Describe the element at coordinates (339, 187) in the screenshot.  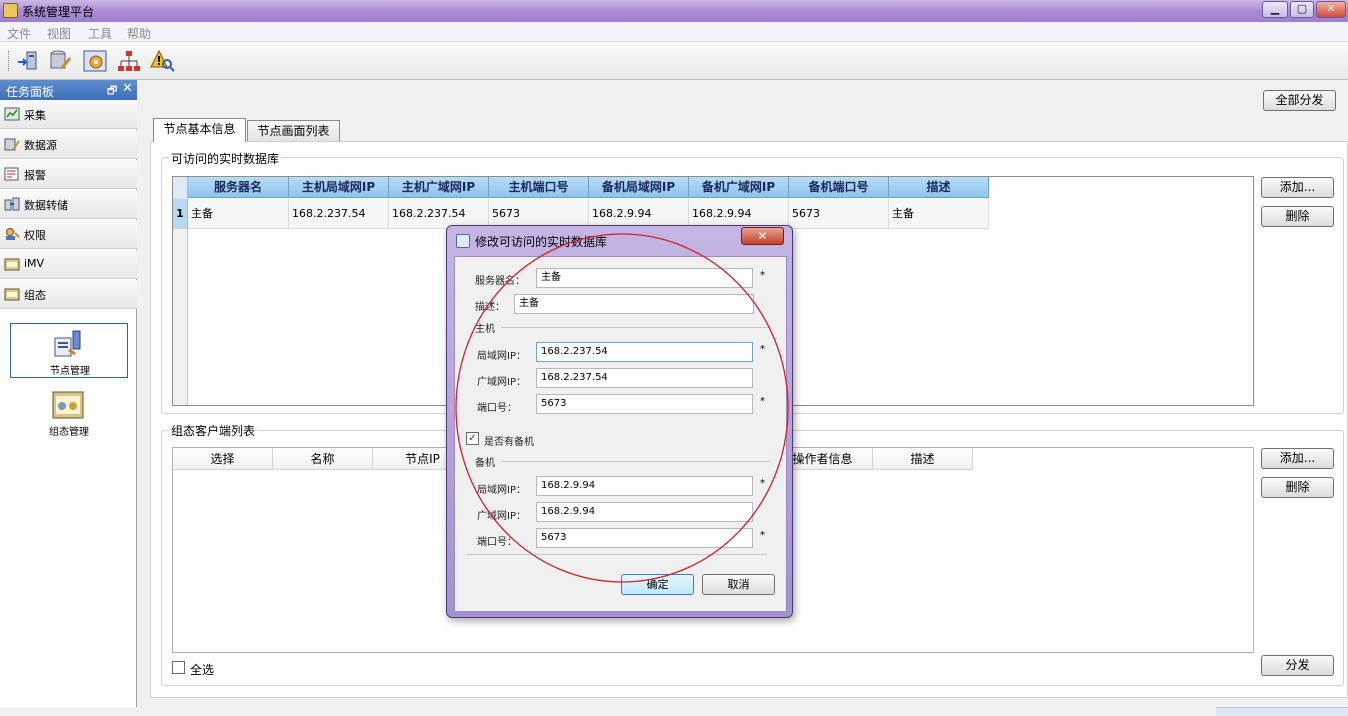
I see `col-header: 主机局域网IP` at that location.